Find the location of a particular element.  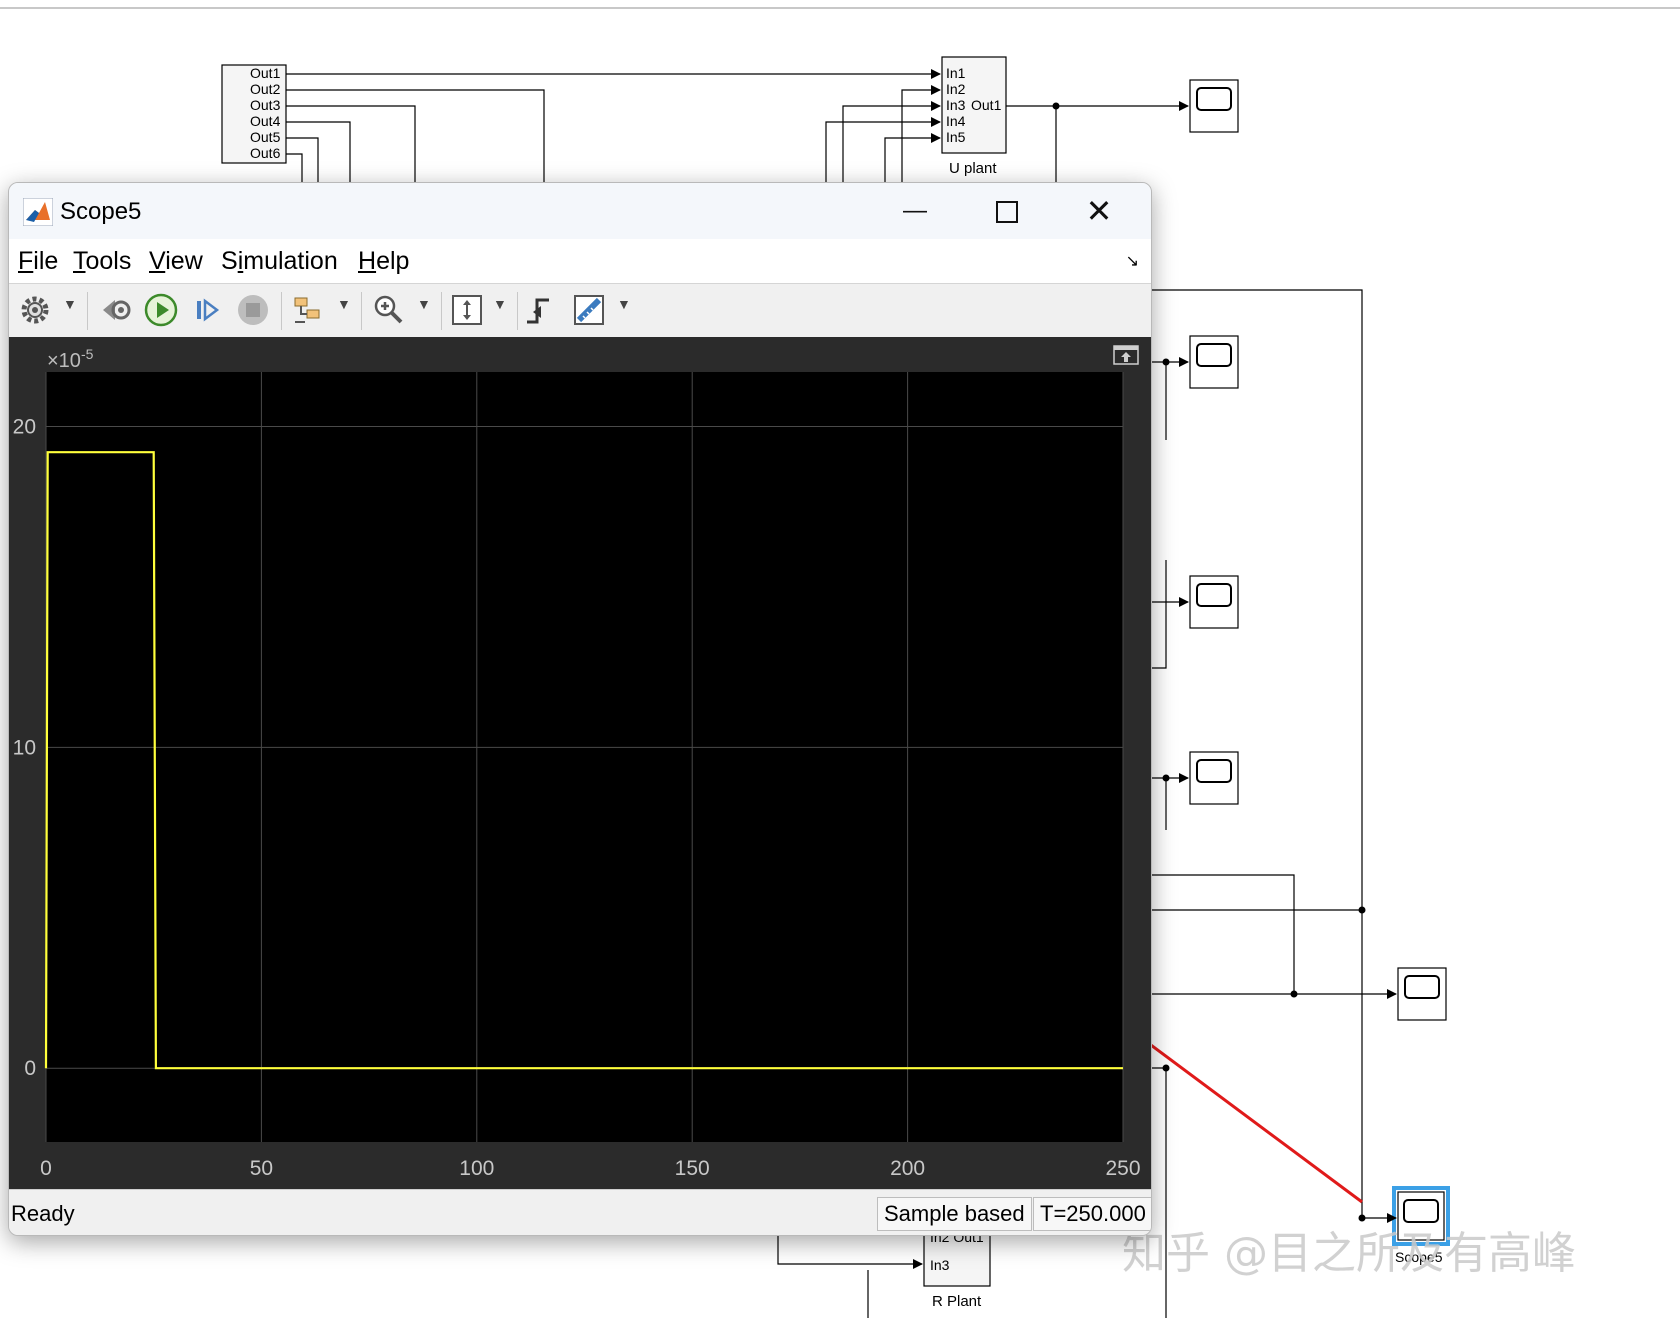

toolbar: ▼ ▼ ▼ ▼ ▼ is located at coordinates (580, 311).